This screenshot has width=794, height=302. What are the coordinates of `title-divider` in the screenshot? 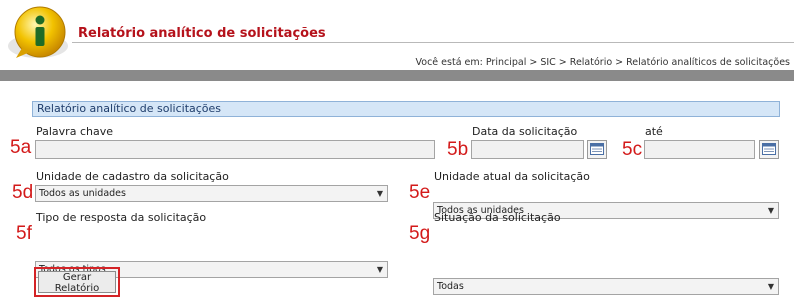 It's located at (433, 42).